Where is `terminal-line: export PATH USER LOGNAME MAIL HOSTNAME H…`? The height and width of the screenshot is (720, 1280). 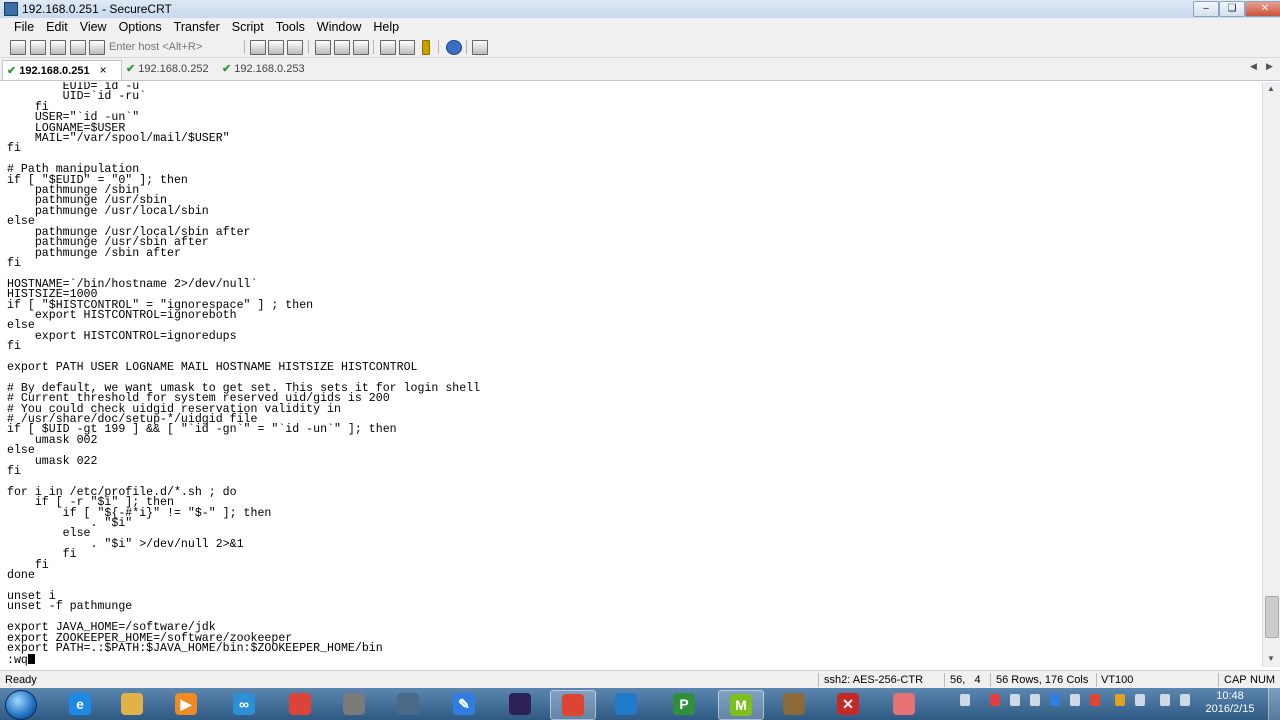 terminal-line: export PATH USER LOGNAME MAIL HOSTNAME H… is located at coordinates (212, 367).